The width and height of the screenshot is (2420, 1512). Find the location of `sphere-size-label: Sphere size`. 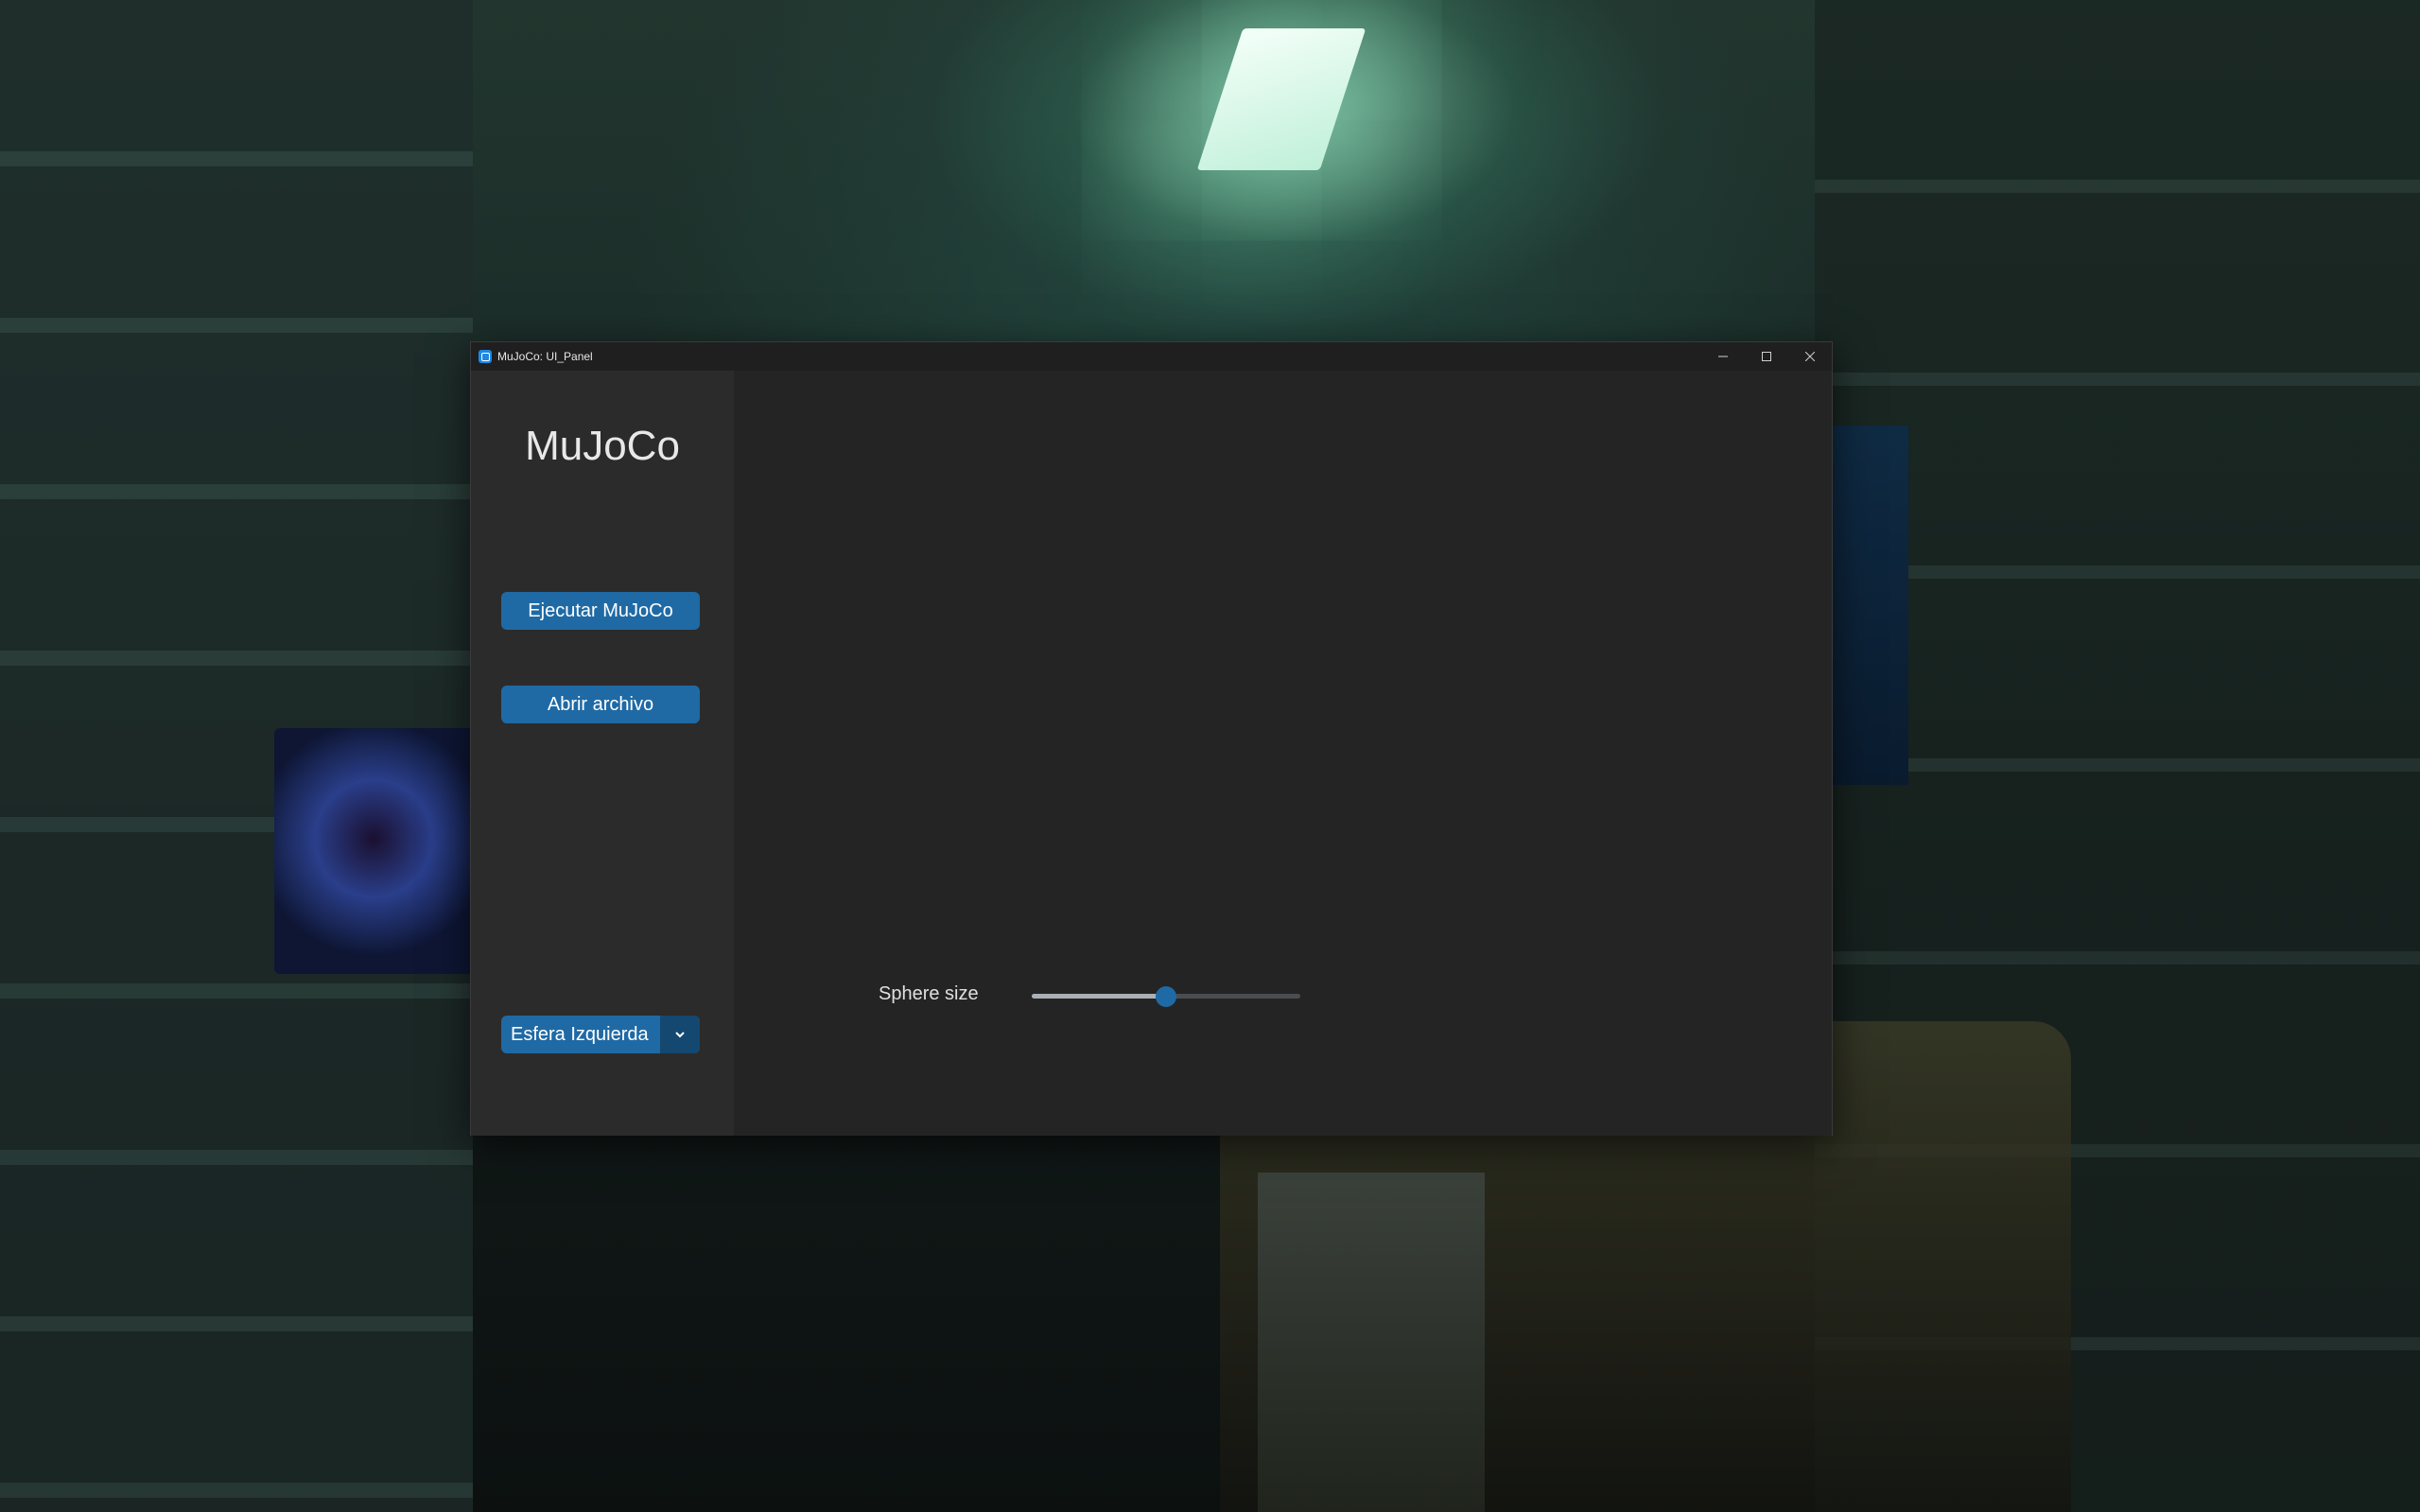

sphere-size-label: Sphere size is located at coordinates (929, 994).